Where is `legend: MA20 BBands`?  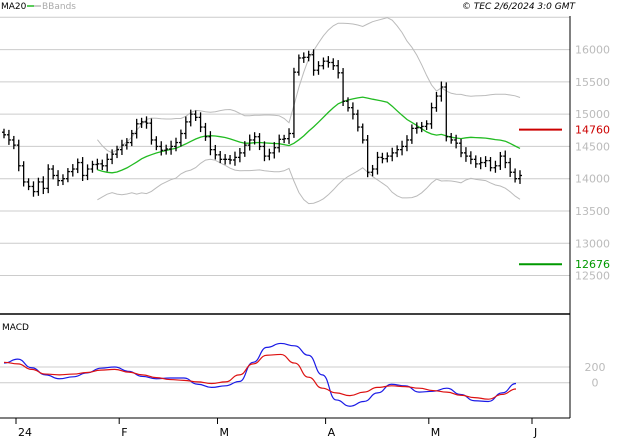
legend: MA20 BBands is located at coordinates (38, 7).